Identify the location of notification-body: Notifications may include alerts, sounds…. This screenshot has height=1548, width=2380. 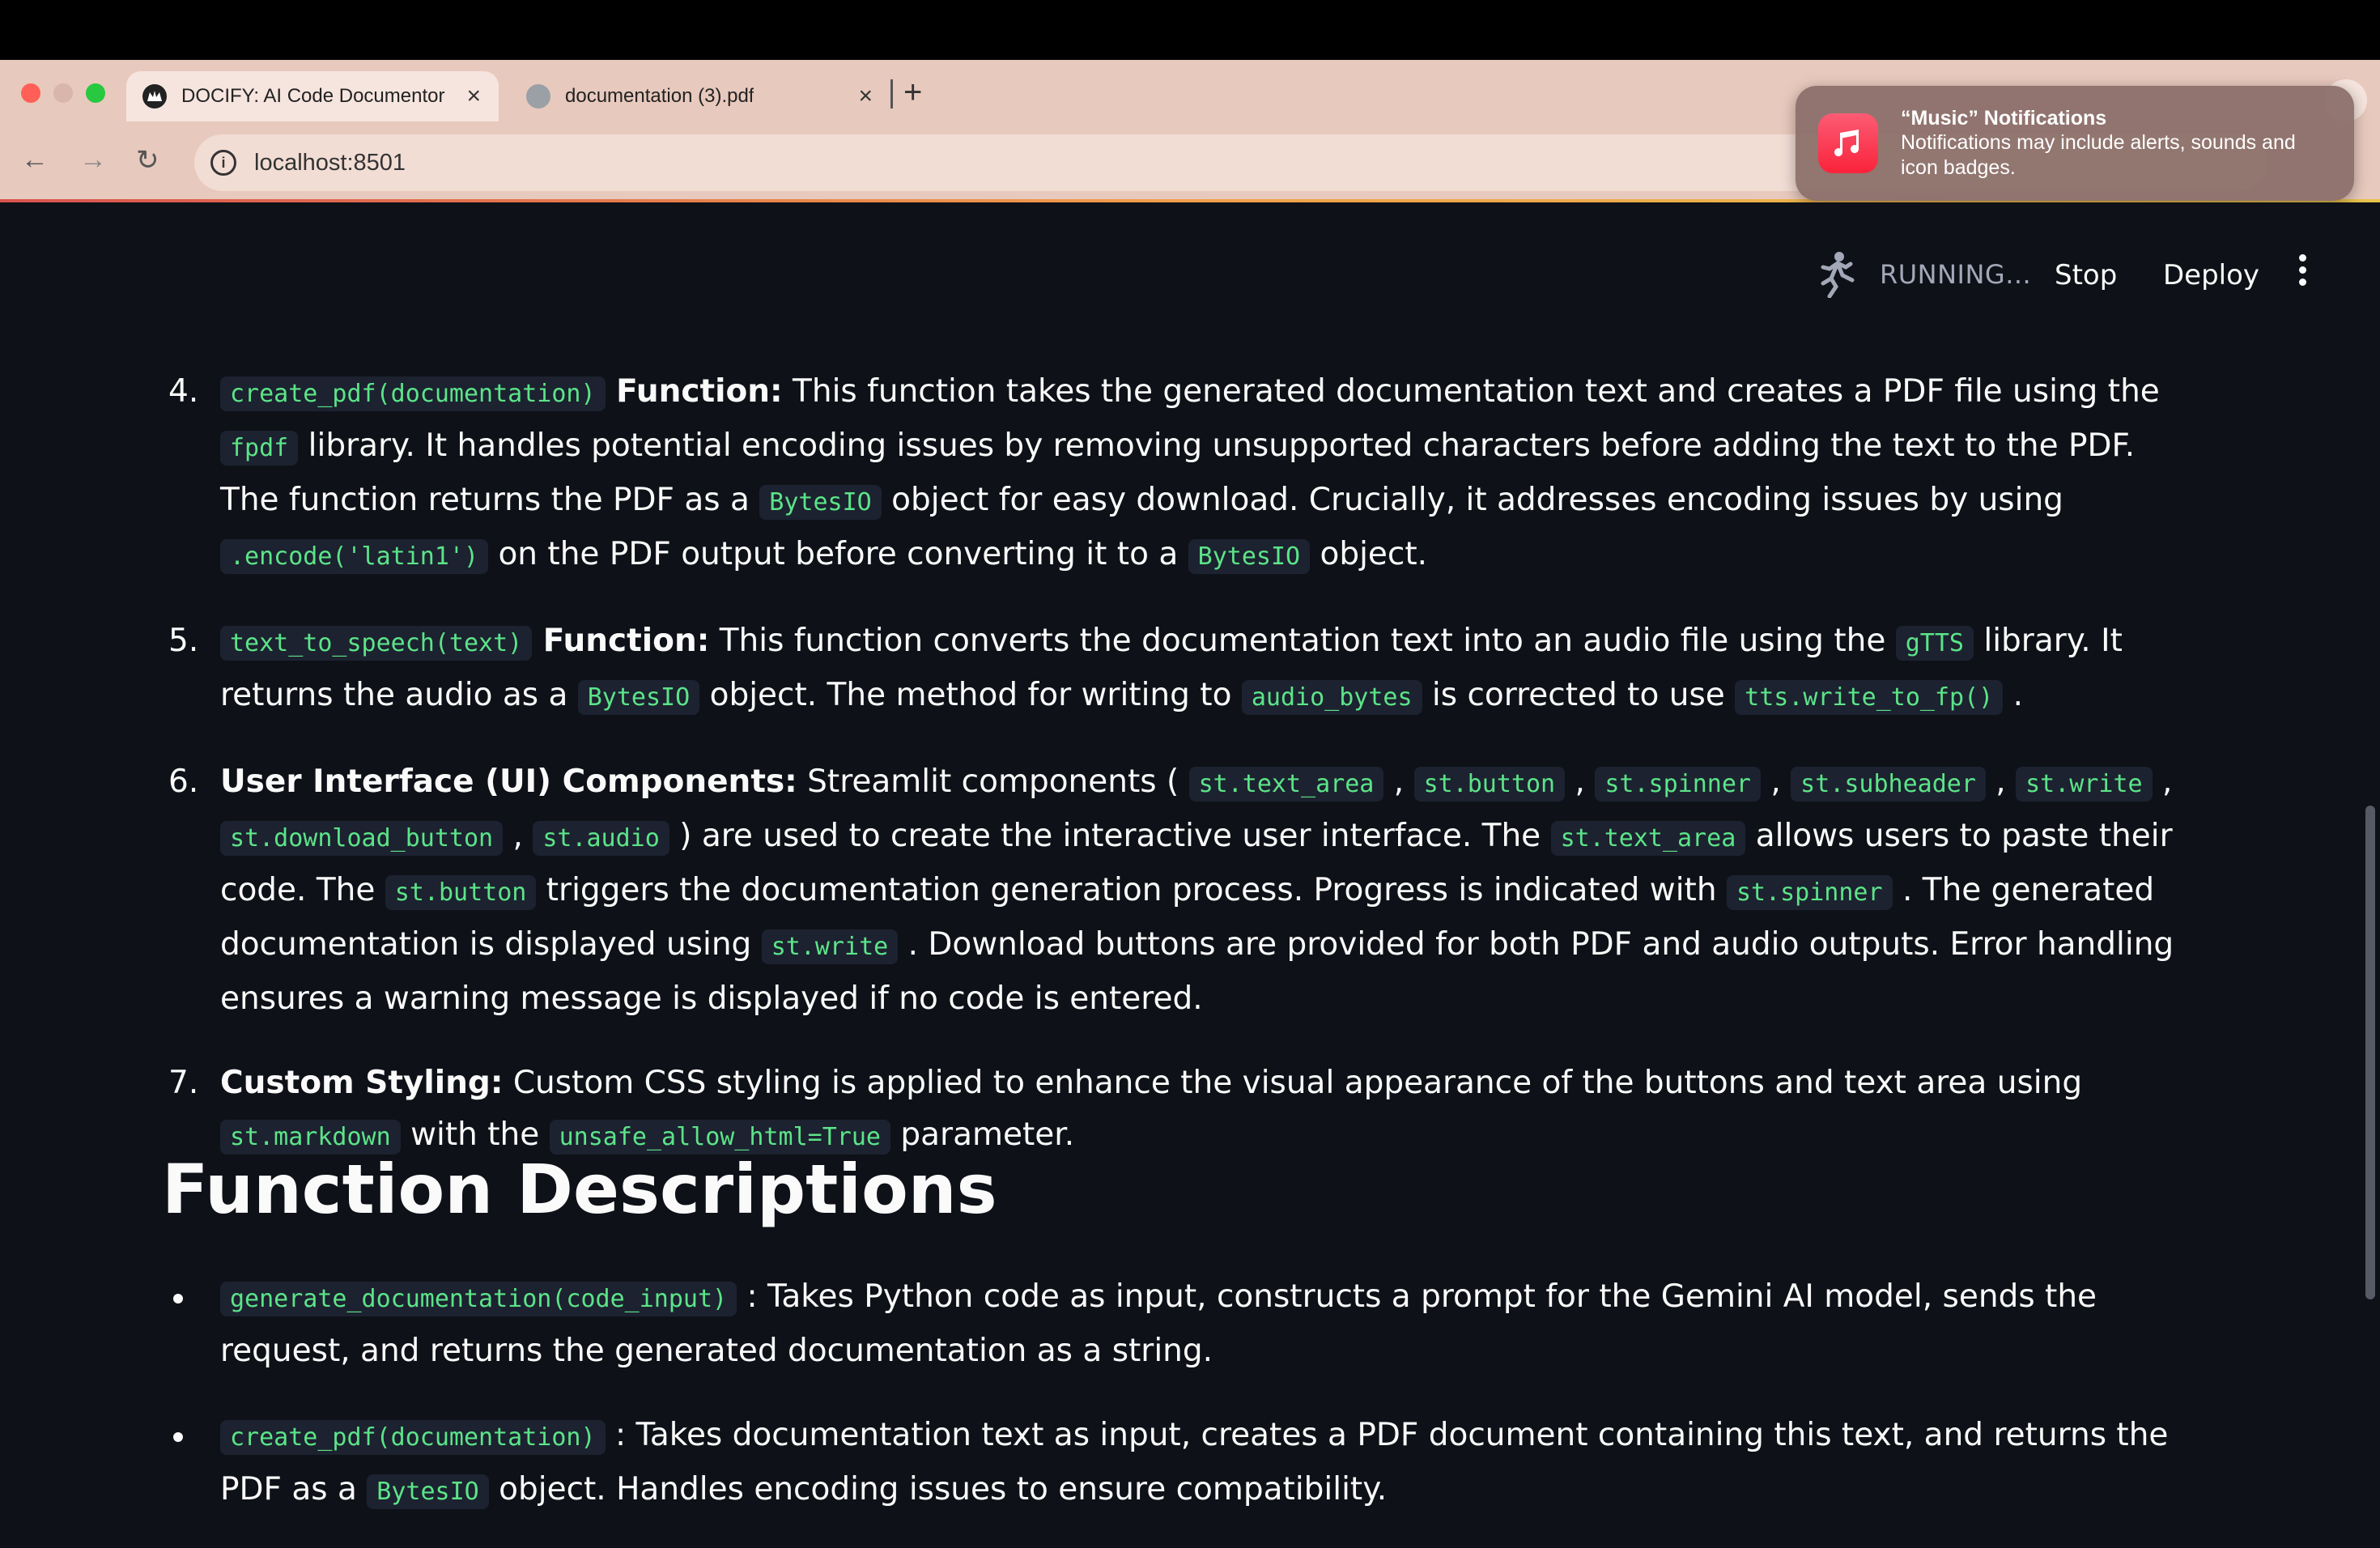
(2098, 155).